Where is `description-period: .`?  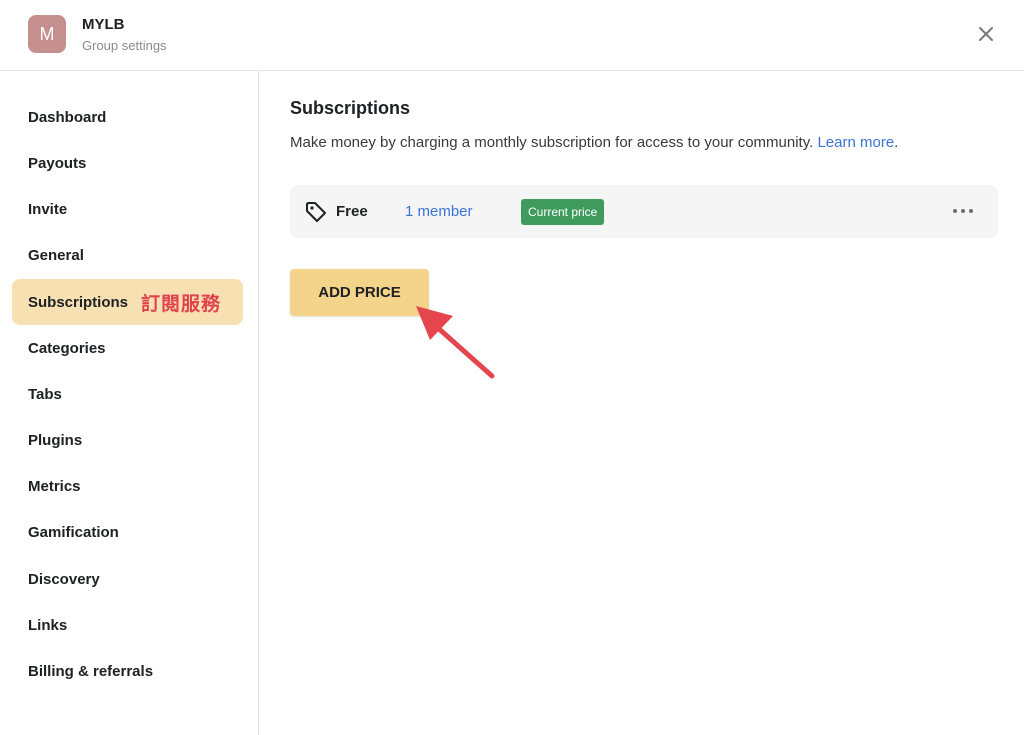
description-period: . is located at coordinates (896, 142).